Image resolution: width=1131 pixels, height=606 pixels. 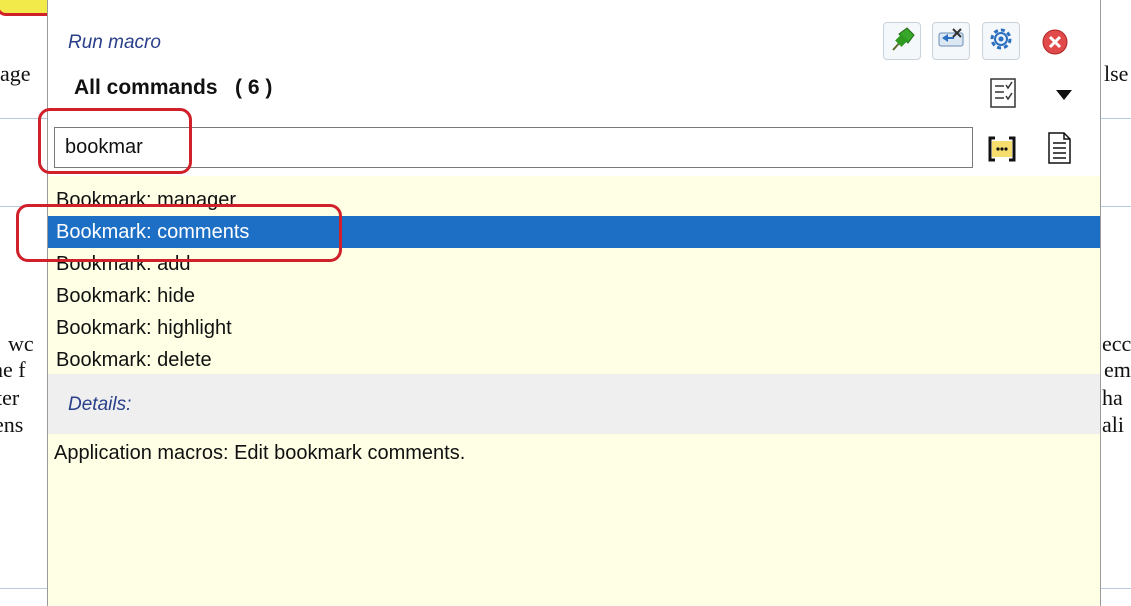 I want to click on list-item: Bookmark: hide, so click(x=574, y=296).